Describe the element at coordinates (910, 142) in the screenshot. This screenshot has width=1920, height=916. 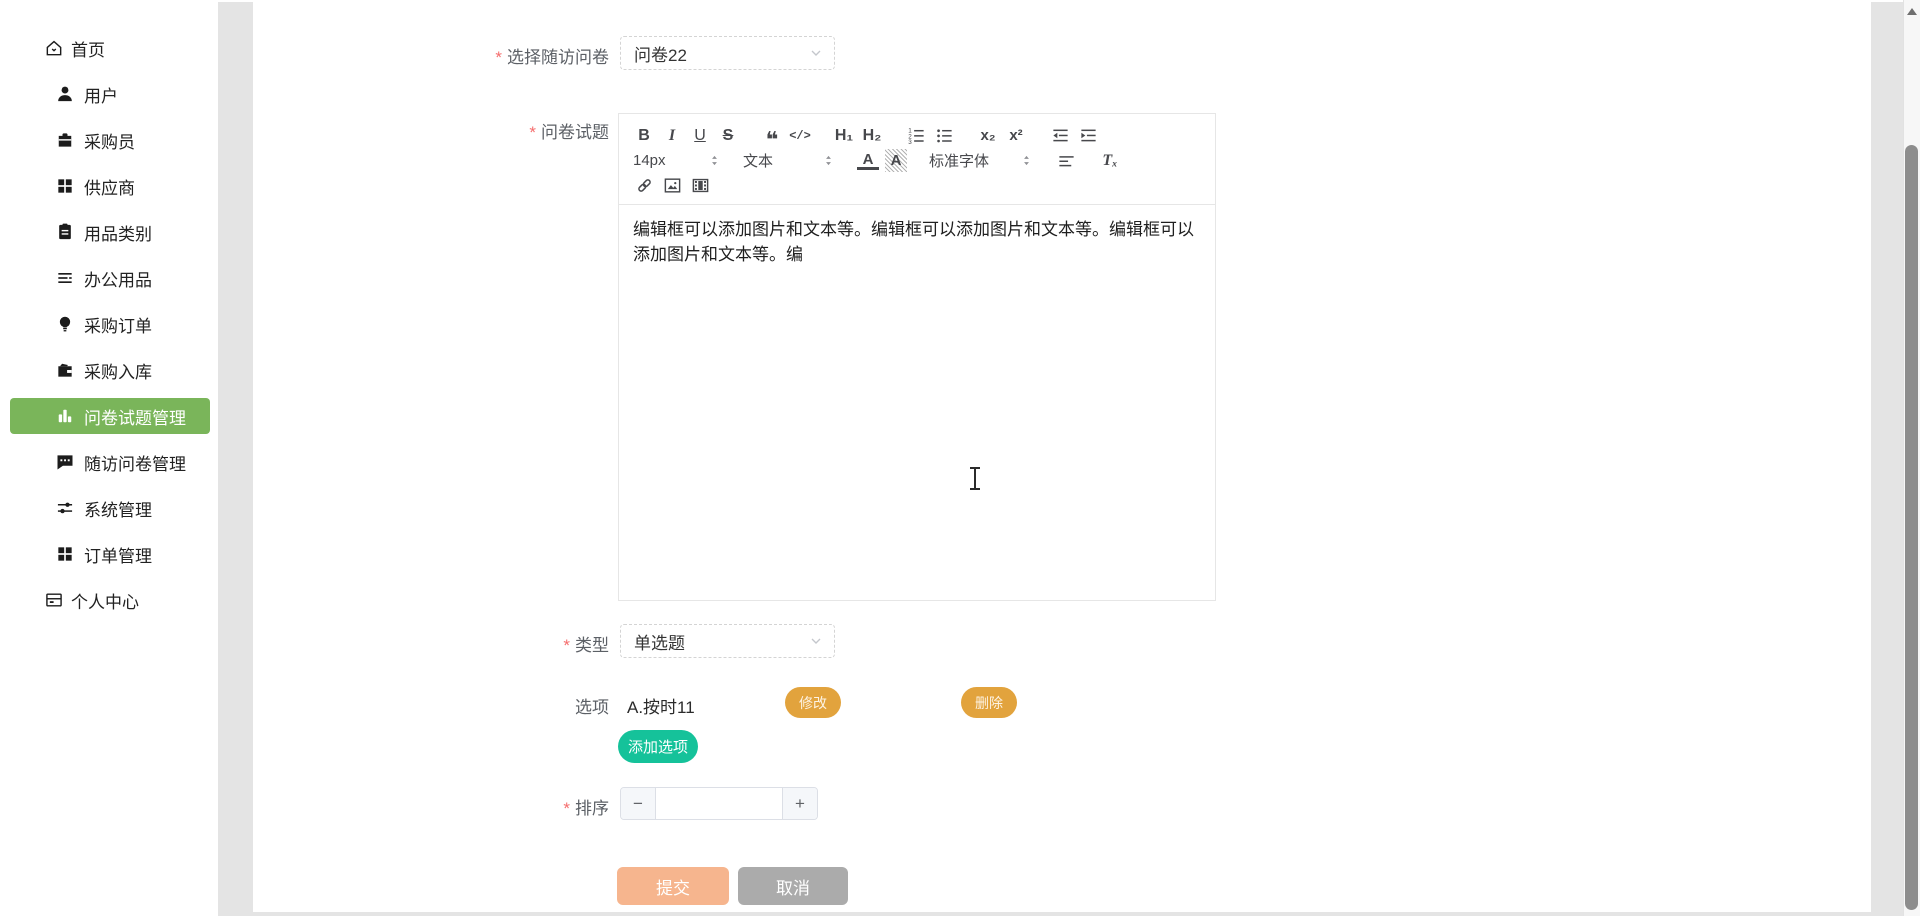
I see `svg-text: 3` at that location.